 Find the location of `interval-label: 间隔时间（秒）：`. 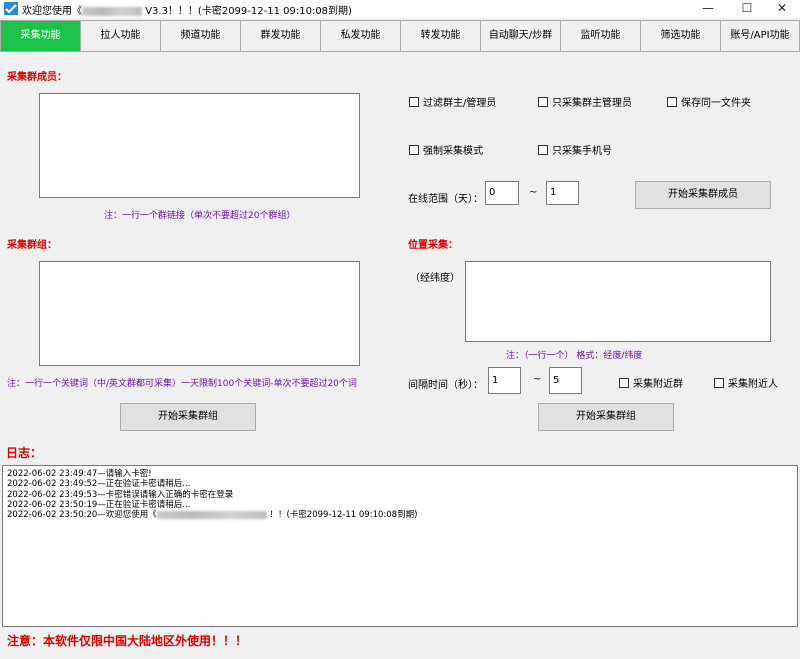

interval-label: 间隔时间（秒）： is located at coordinates (445, 385).